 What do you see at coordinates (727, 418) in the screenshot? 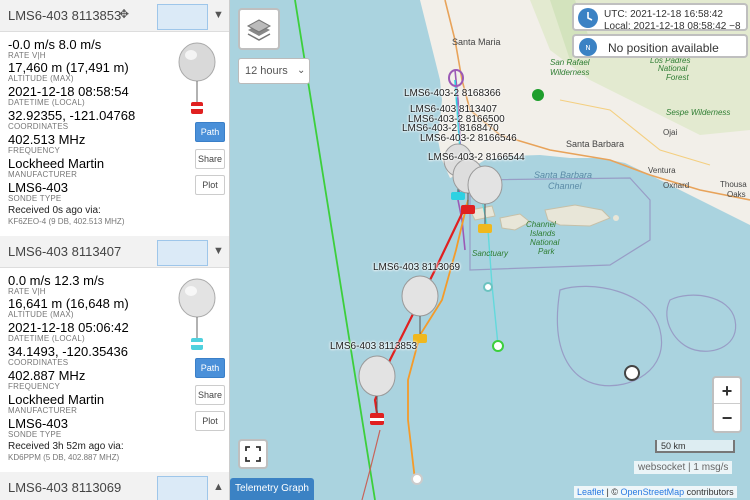
I see `zoom-out-button: −` at bounding box center [727, 418].